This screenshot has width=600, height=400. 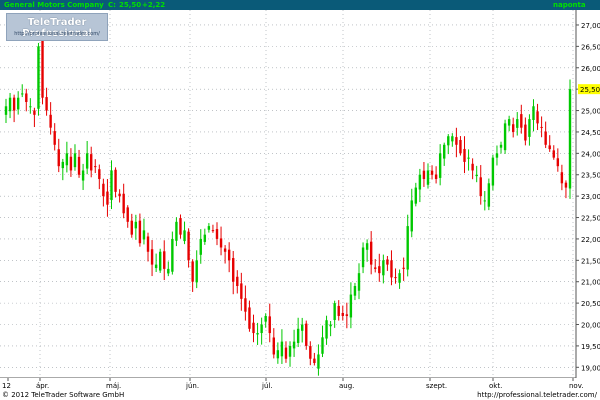 I want to click on y-tick-label: 24,00, so click(x=590, y=154).